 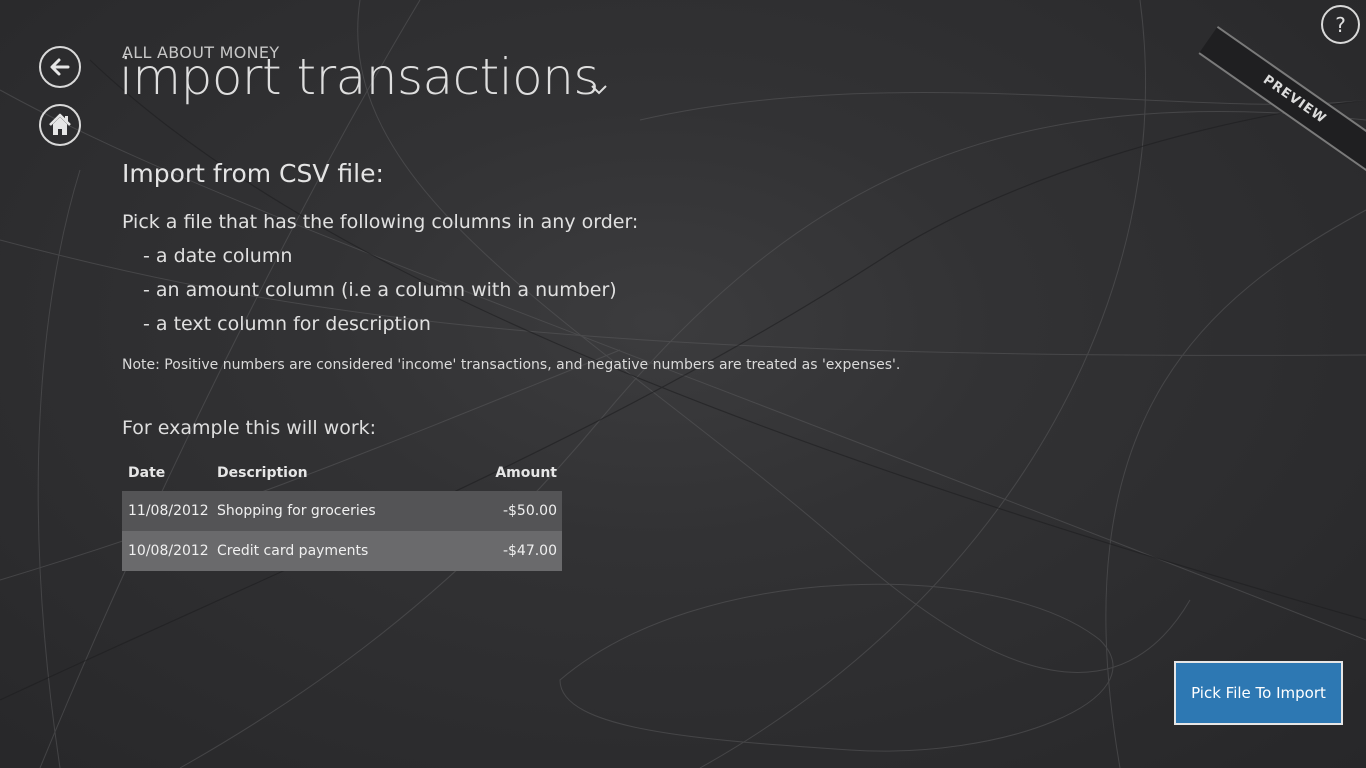 I want to click on home-button, so click(x=60, y=125).